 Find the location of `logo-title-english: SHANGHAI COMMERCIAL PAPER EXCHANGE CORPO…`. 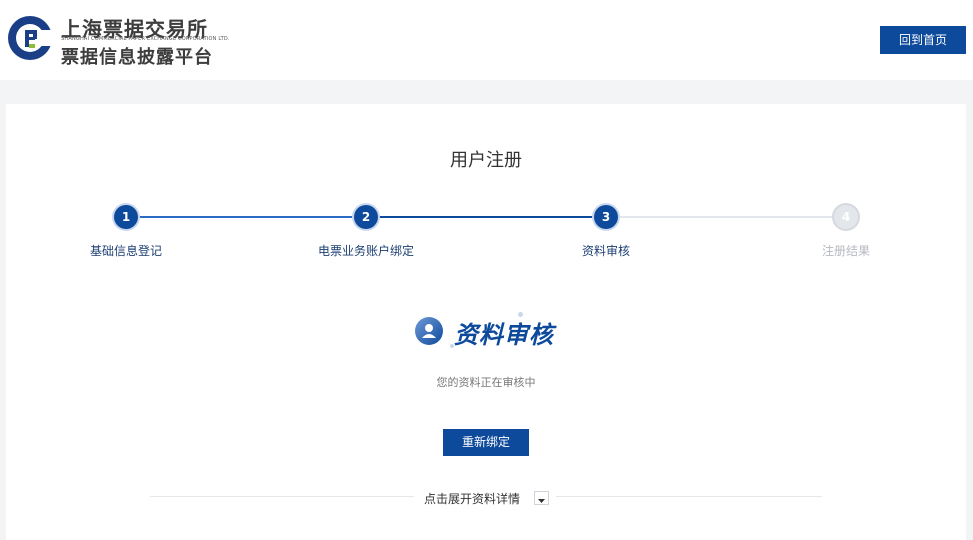

logo-title-english: SHANGHAI COMMERCIAL PAPER EXCHANGE CORPO… is located at coordinates (145, 39).